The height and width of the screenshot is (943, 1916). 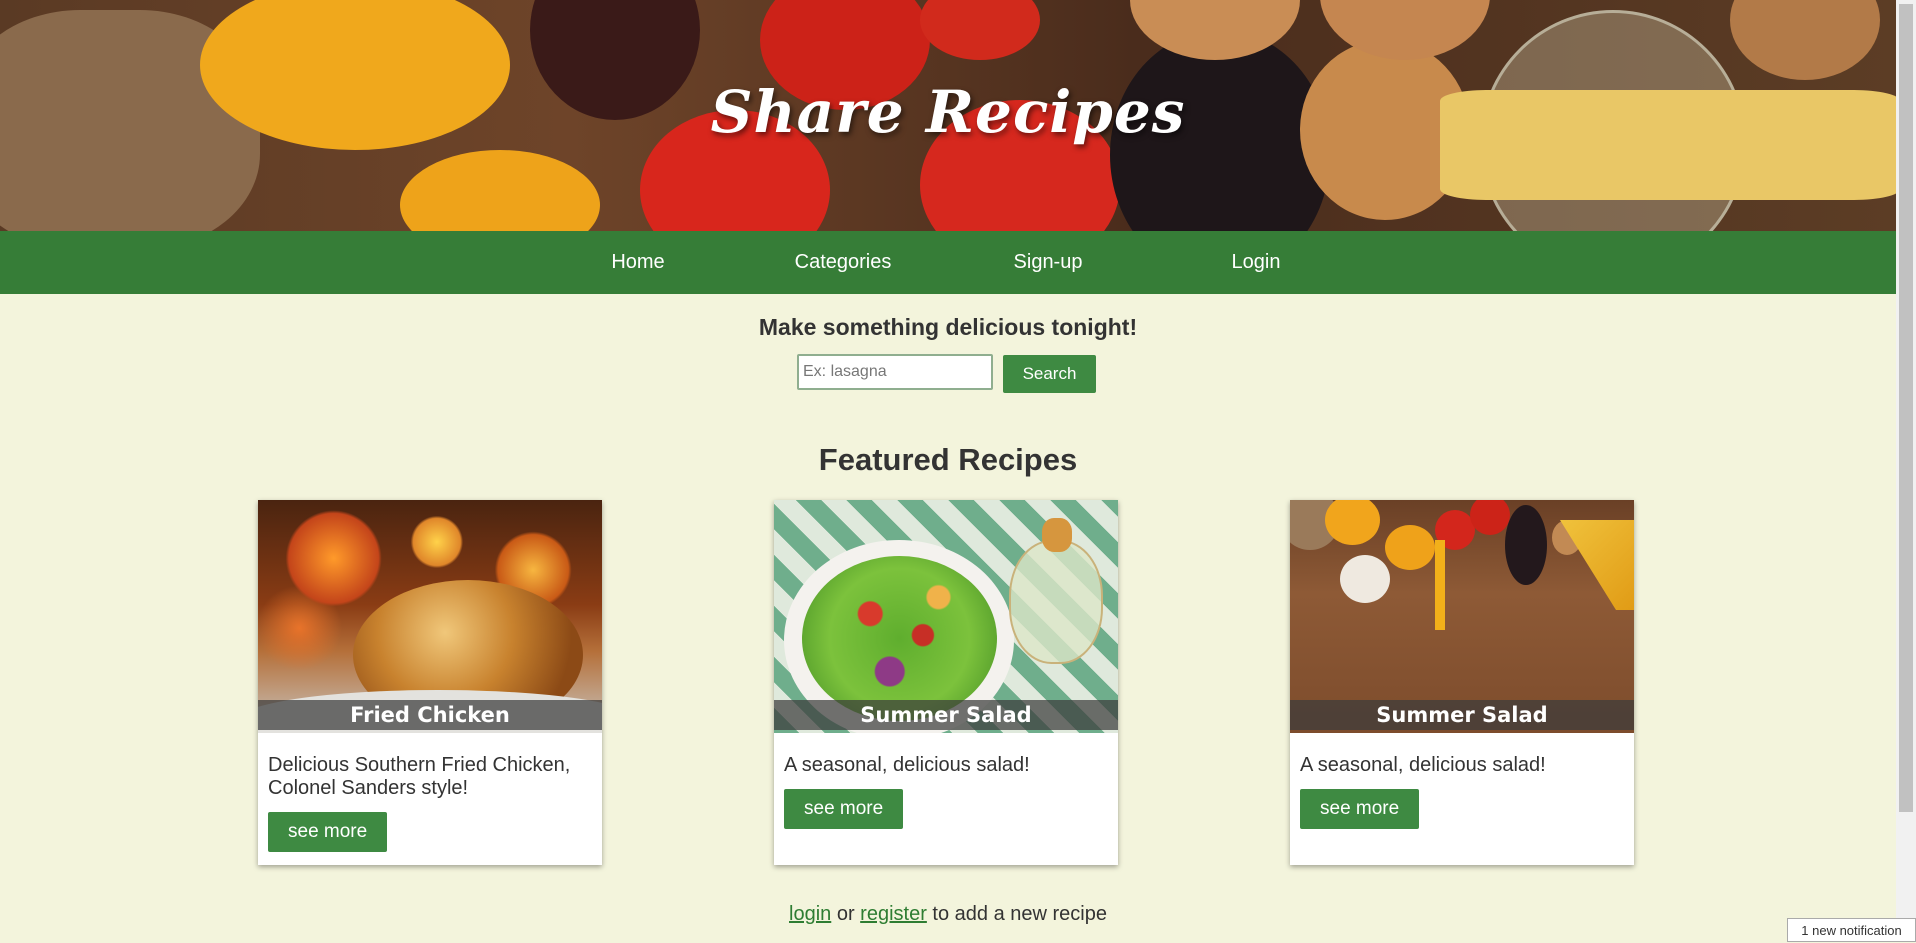 What do you see at coordinates (846, 914) in the screenshot?
I see `or-text: or` at bounding box center [846, 914].